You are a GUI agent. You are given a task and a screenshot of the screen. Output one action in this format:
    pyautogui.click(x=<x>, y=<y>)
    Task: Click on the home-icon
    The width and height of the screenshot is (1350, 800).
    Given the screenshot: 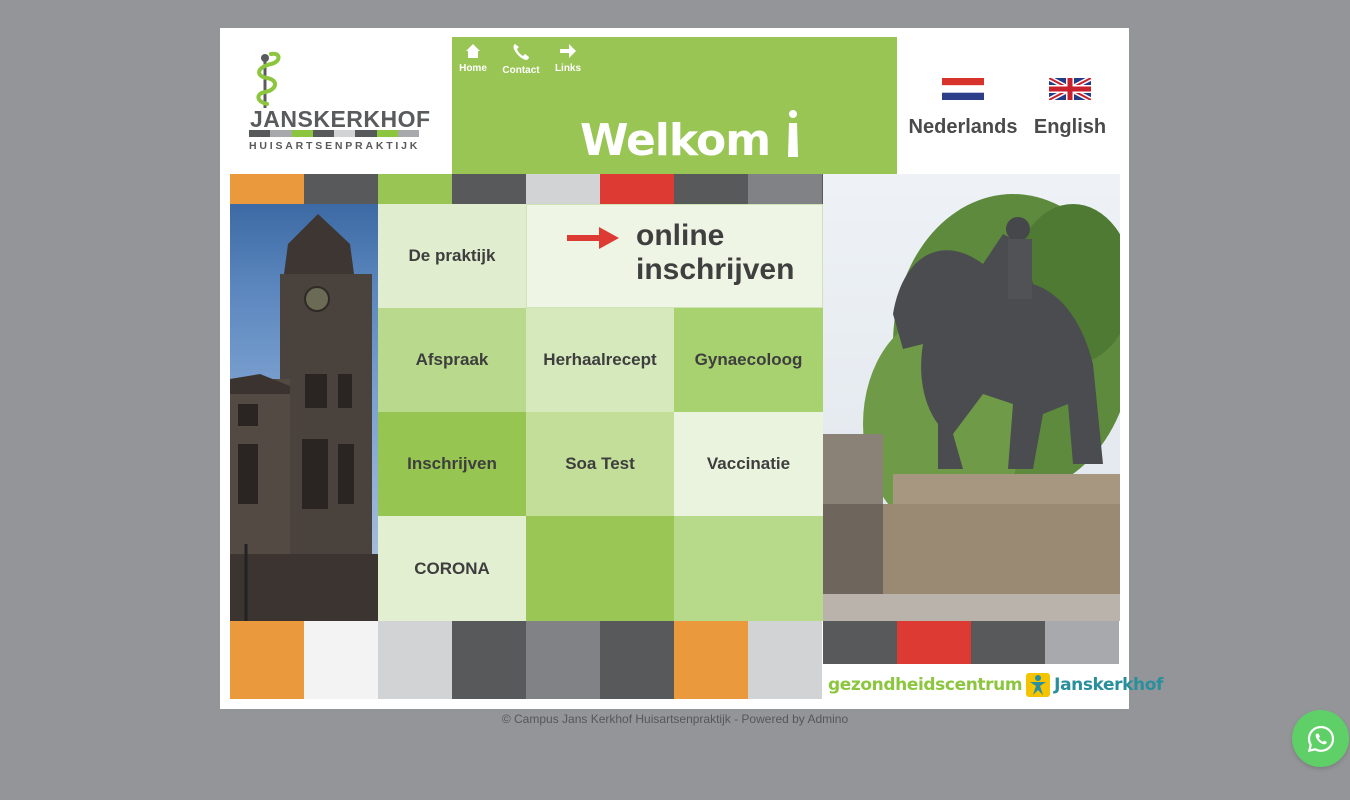 What is the action you would take?
    pyautogui.click(x=473, y=51)
    